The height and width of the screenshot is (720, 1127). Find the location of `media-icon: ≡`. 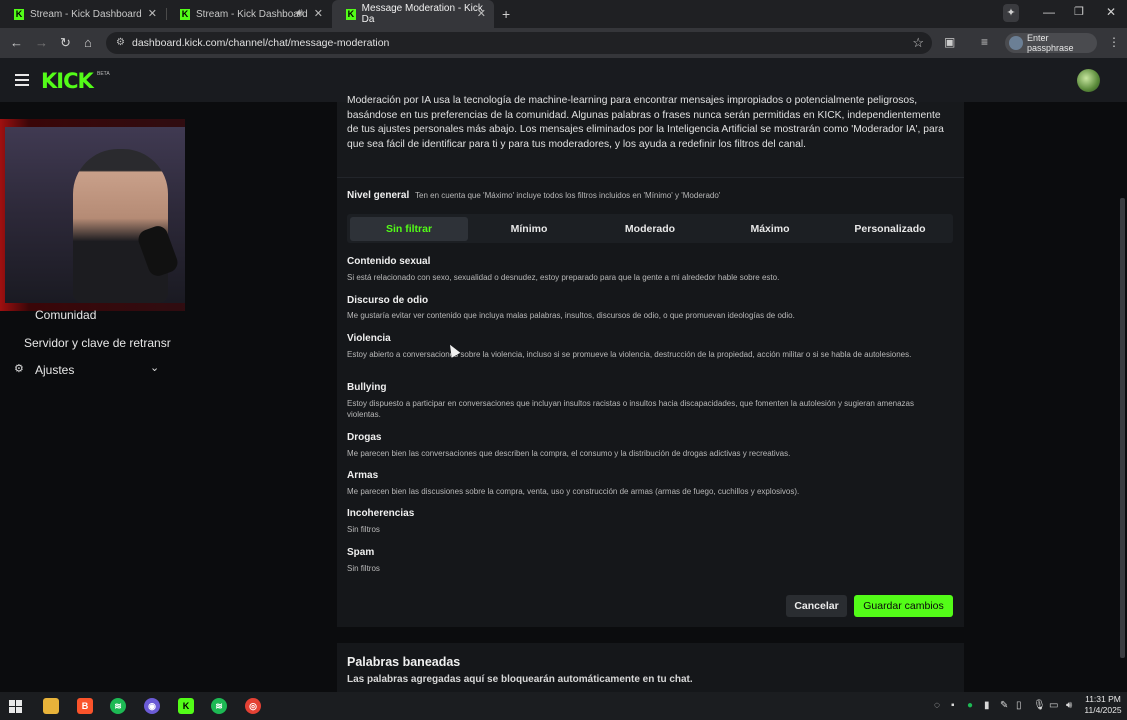

media-icon: ≡ is located at coordinates (984, 42).